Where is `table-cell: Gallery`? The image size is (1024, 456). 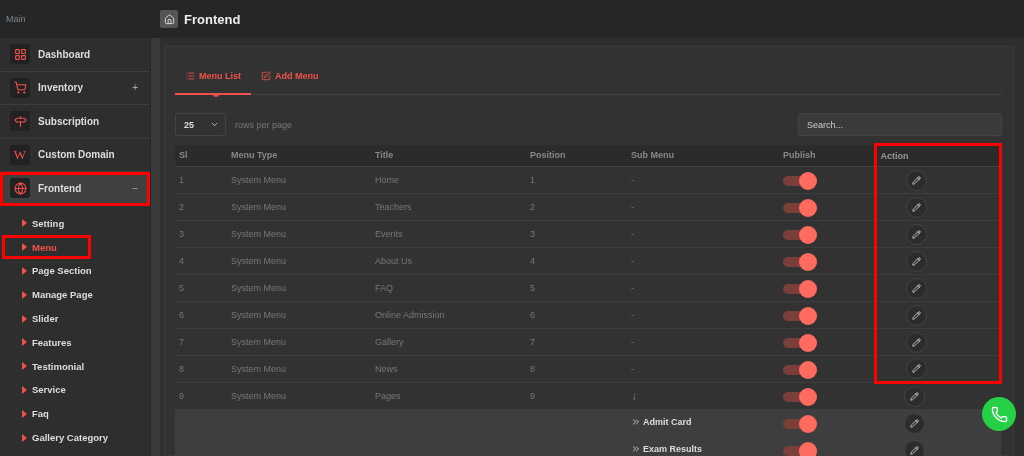
table-cell: Gallery is located at coordinates (448, 342).